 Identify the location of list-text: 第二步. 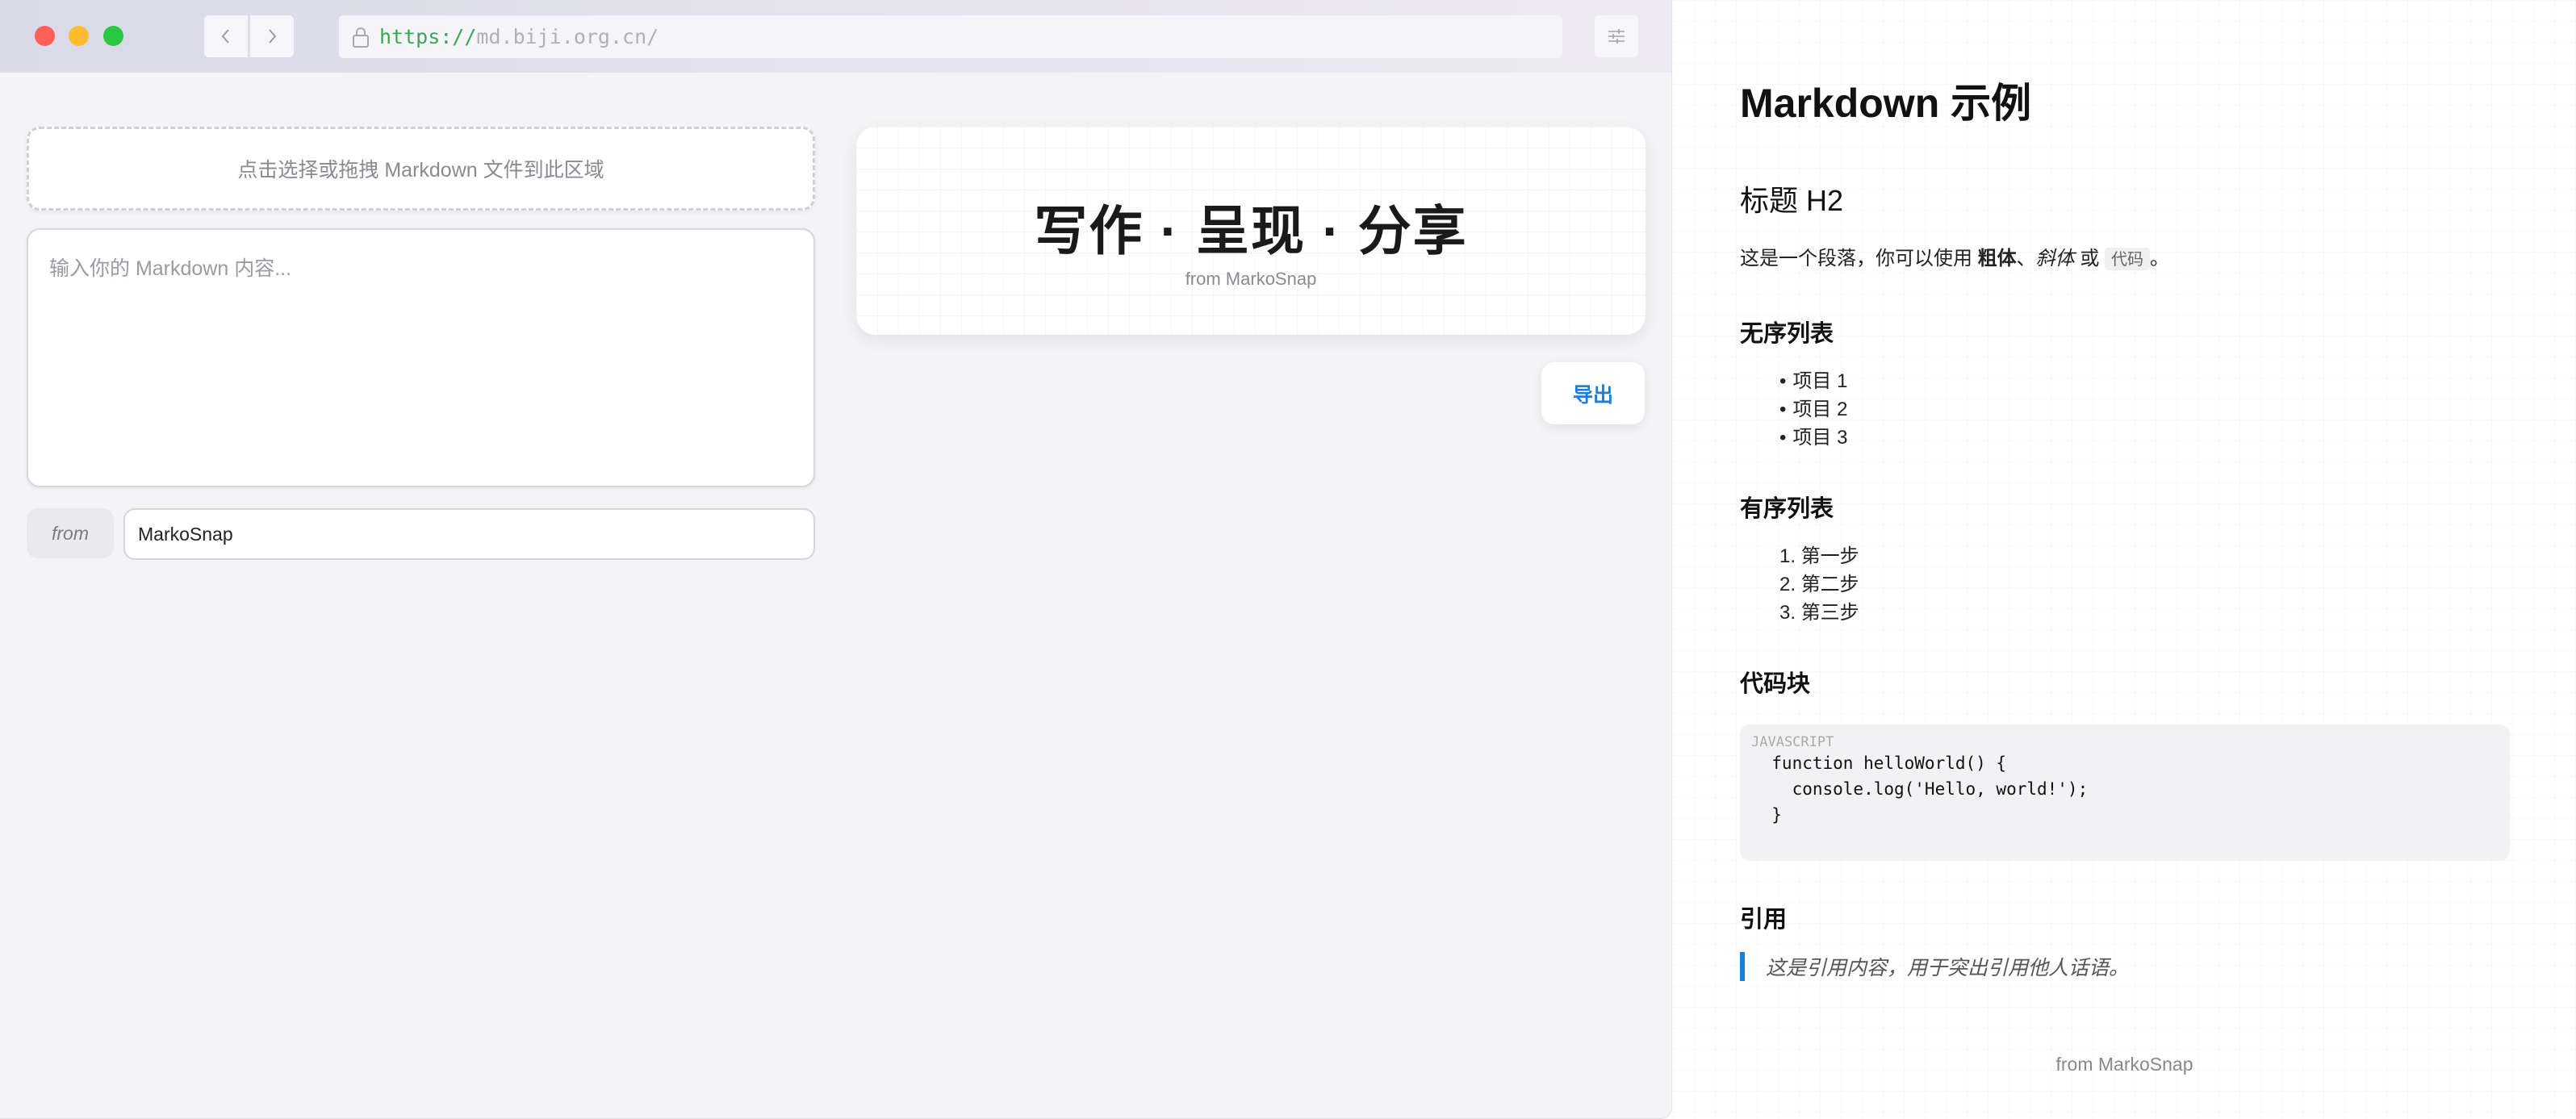
(1829, 584).